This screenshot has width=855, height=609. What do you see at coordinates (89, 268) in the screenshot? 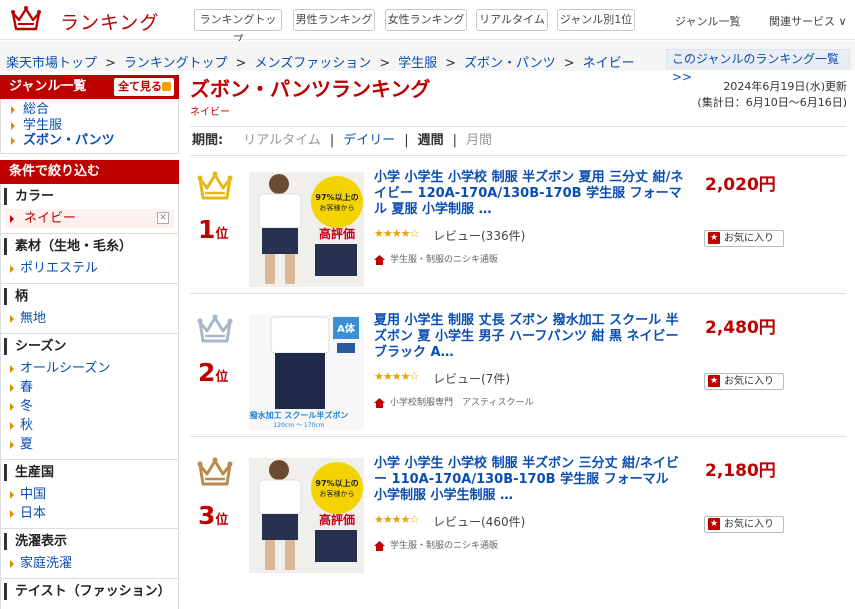
I see `filter-item-polyester: ポリエステル` at bounding box center [89, 268].